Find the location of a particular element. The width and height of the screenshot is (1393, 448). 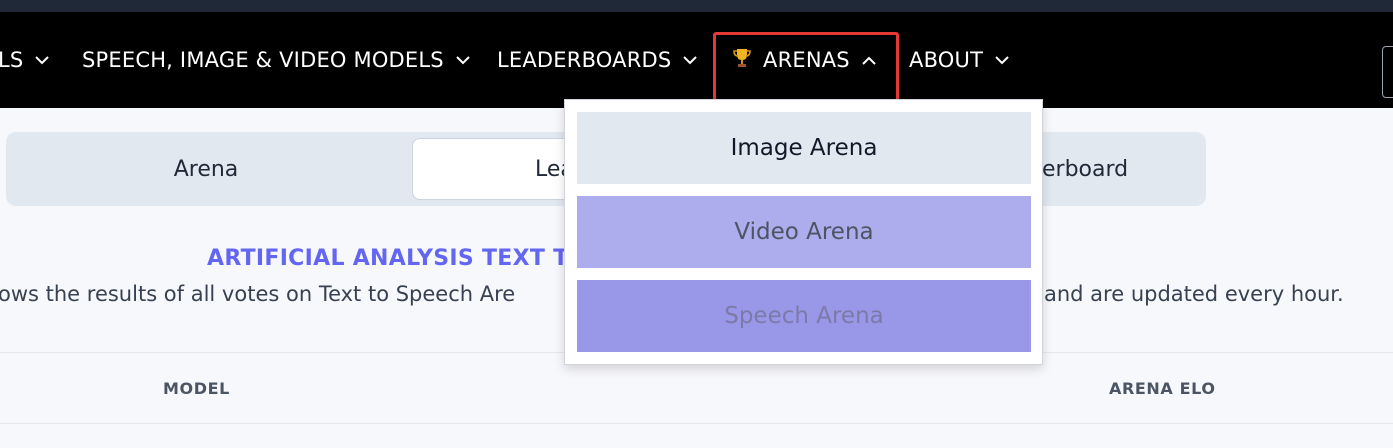

nav-item-speech-image-video-models: SPEECH, IMAGE & VIDEO MODELS is located at coordinates (276, 60).